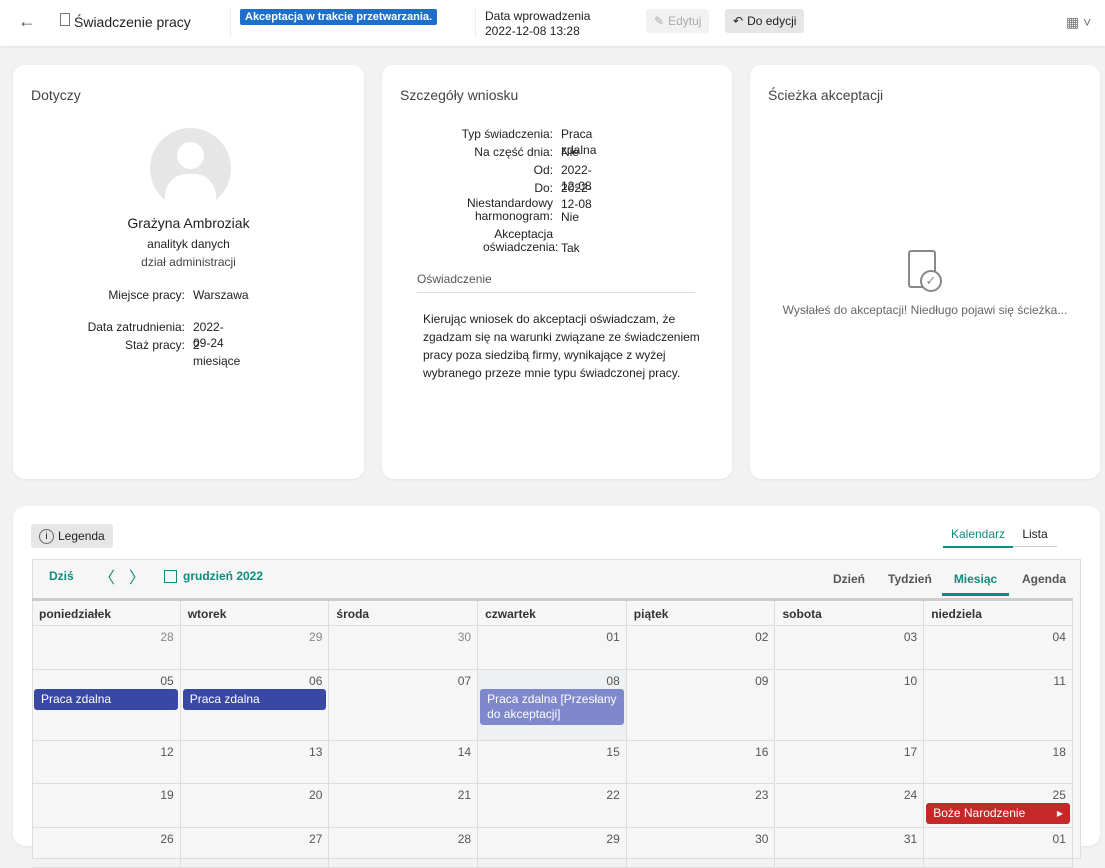 The width and height of the screenshot is (1105, 868). Describe the element at coordinates (316, 795) in the screenshot. I see `day-number: 20` at that location.